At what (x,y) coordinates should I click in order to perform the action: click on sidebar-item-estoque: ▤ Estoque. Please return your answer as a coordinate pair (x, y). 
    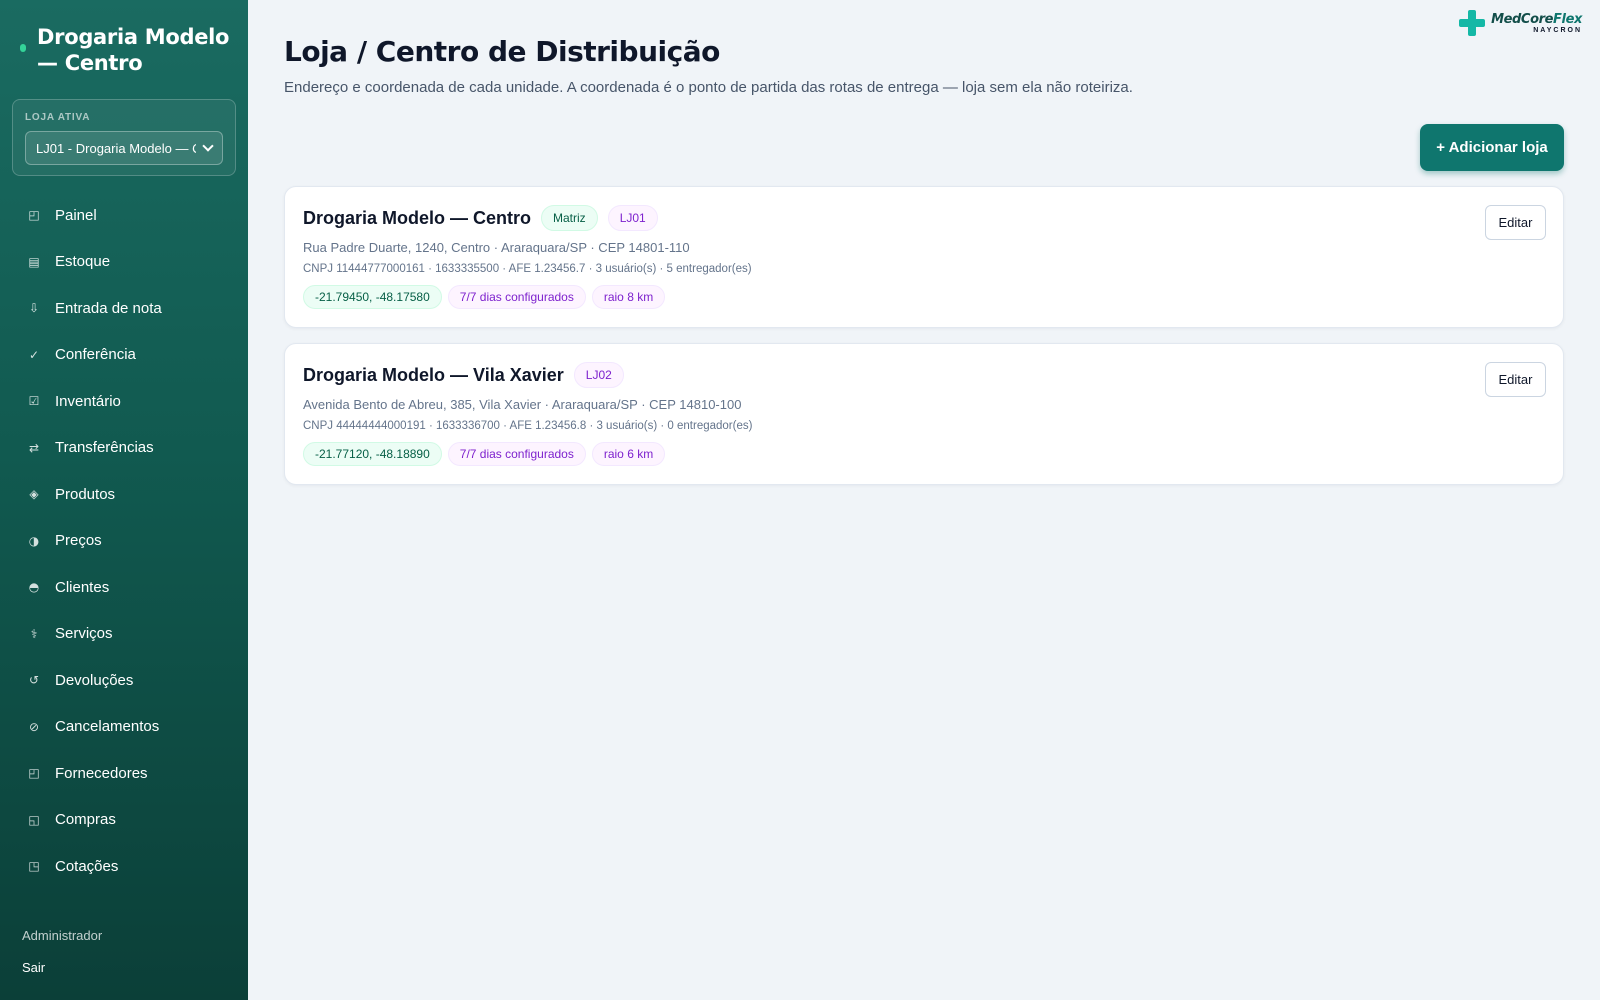
    Looking at the image, I should click on (124, 262).